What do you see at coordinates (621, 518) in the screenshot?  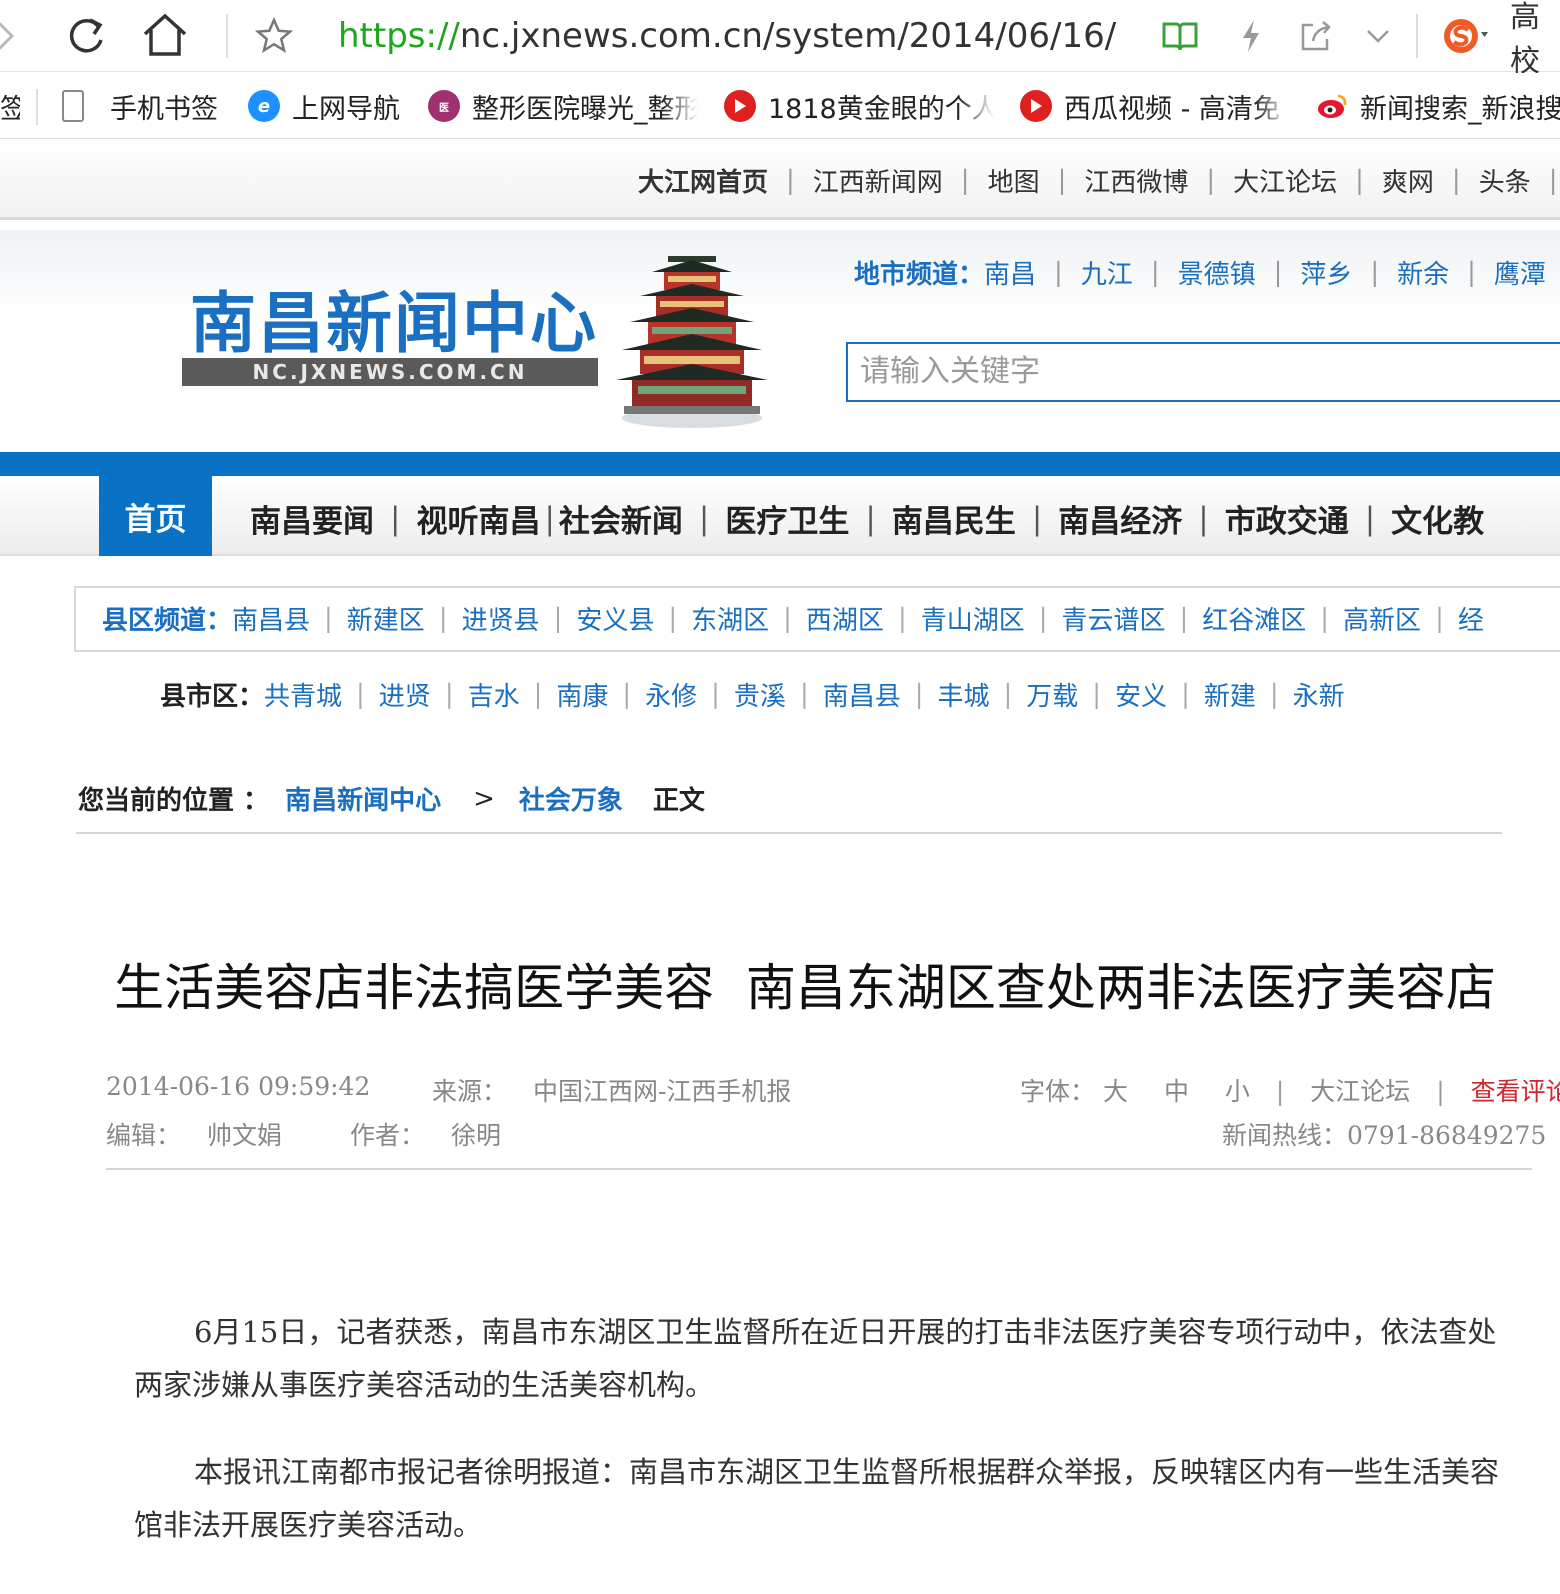 I see `nav-tab: 社会新闻` at bounding box center [621, 518].